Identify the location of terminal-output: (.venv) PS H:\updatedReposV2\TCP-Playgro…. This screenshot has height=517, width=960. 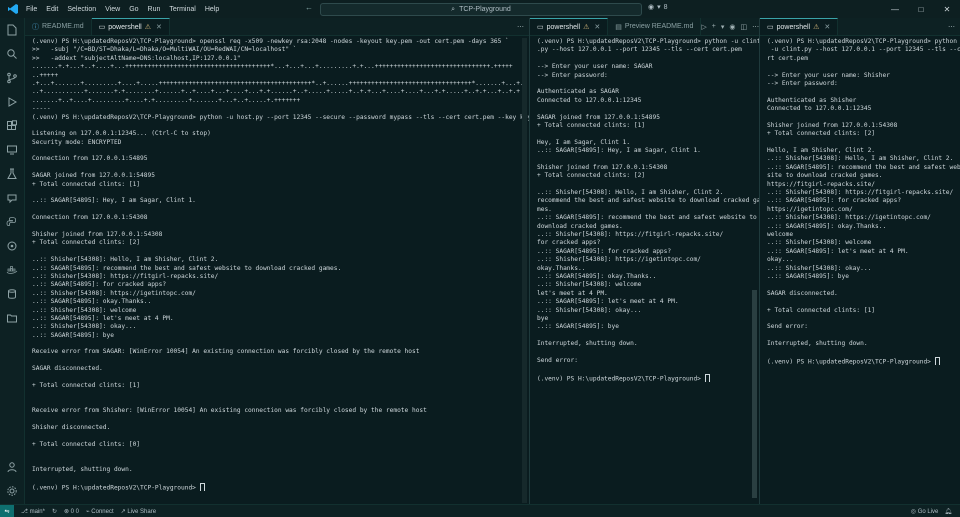
(860, 201).